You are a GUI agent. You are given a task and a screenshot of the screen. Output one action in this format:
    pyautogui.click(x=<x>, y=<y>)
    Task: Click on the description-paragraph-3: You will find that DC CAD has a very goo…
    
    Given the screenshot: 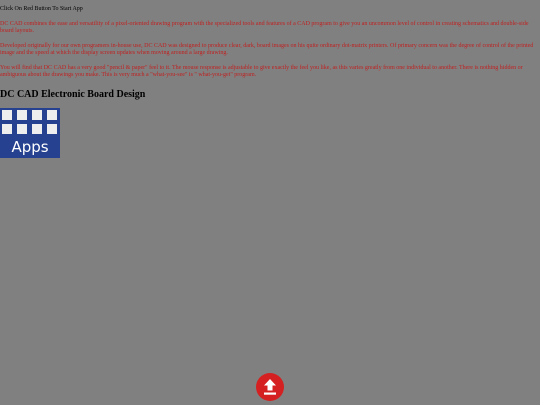 What is the action you would take?
    pyautogui.click(x=261, y=71)
    